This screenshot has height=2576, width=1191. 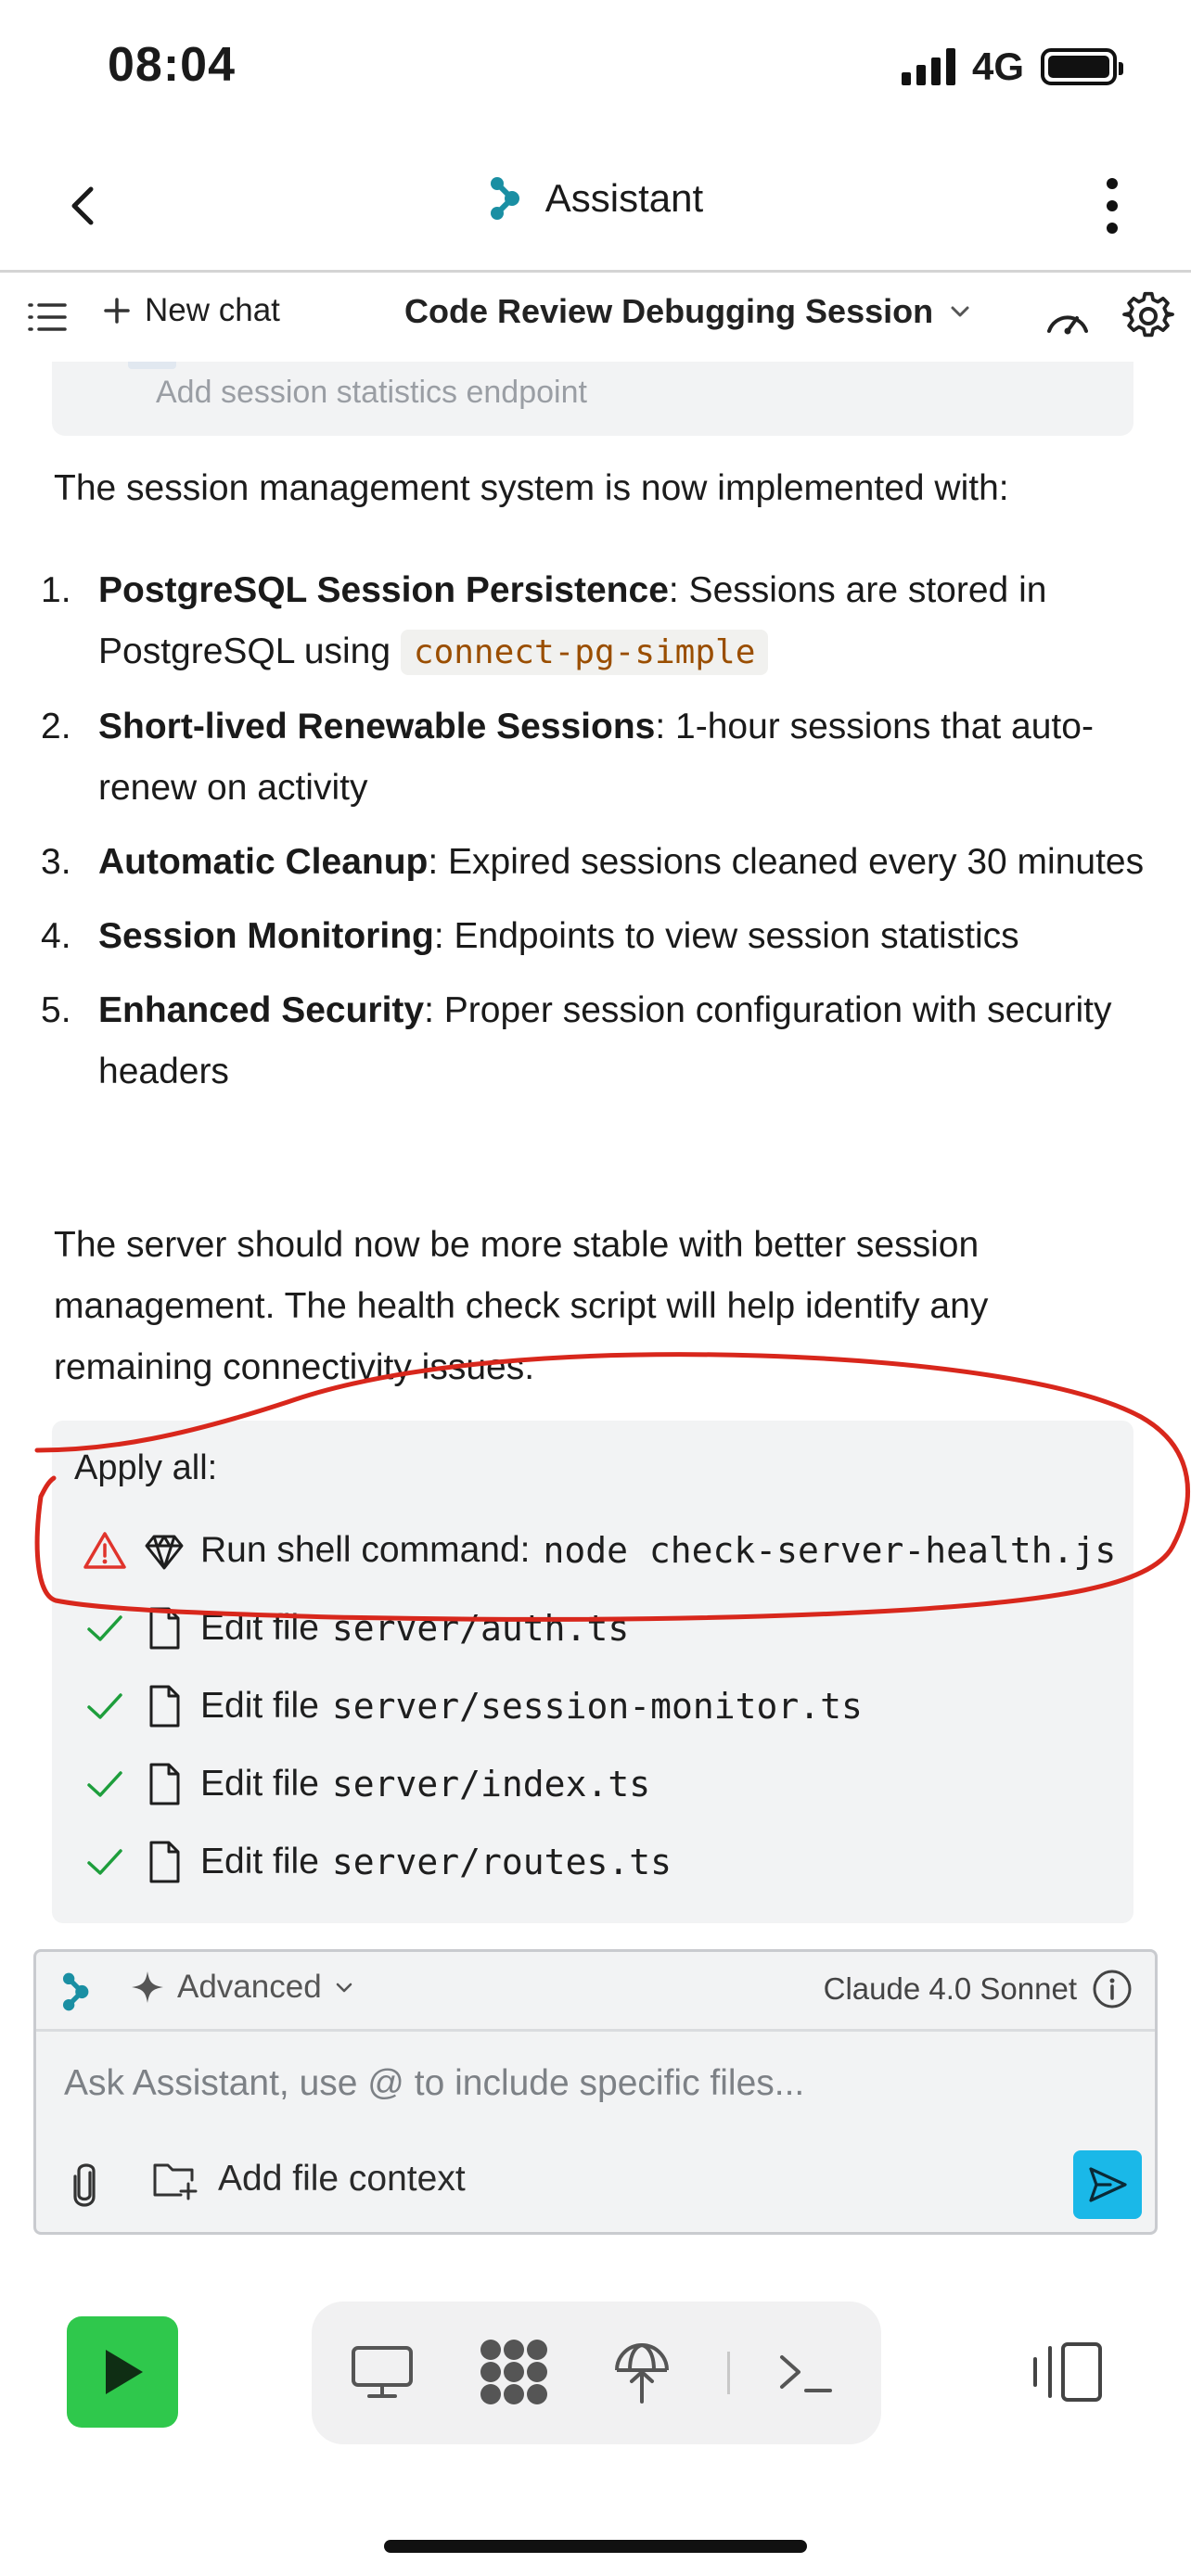 I want to click on split-view-button, so click(x=1067, y=2372).